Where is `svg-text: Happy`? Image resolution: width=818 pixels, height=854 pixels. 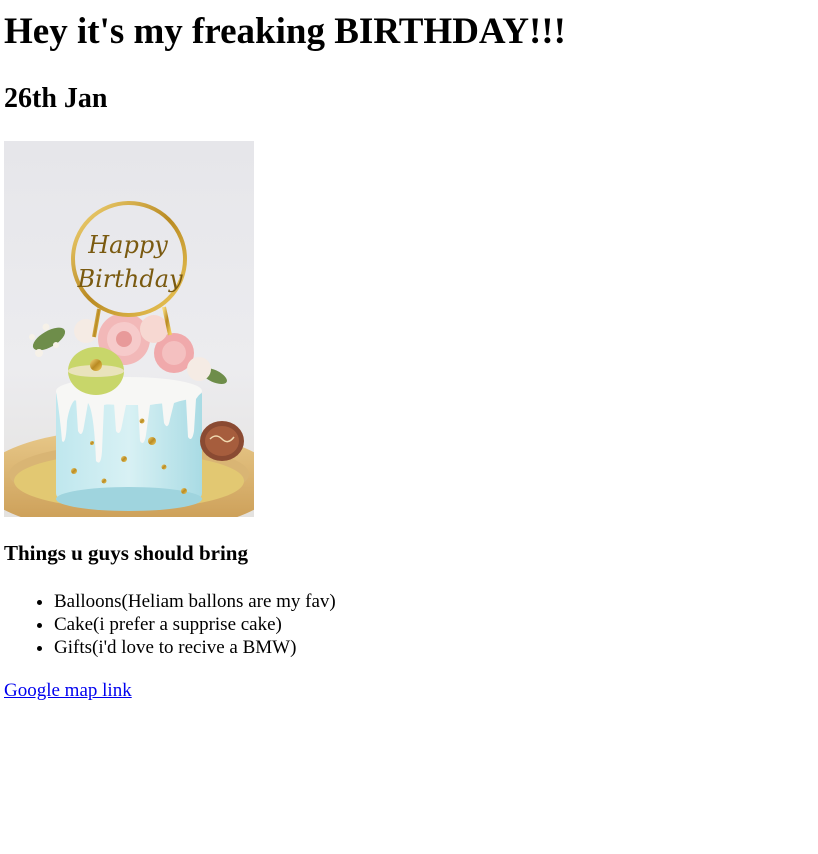
svg-text: Happy is located at coordinates (127, 245).